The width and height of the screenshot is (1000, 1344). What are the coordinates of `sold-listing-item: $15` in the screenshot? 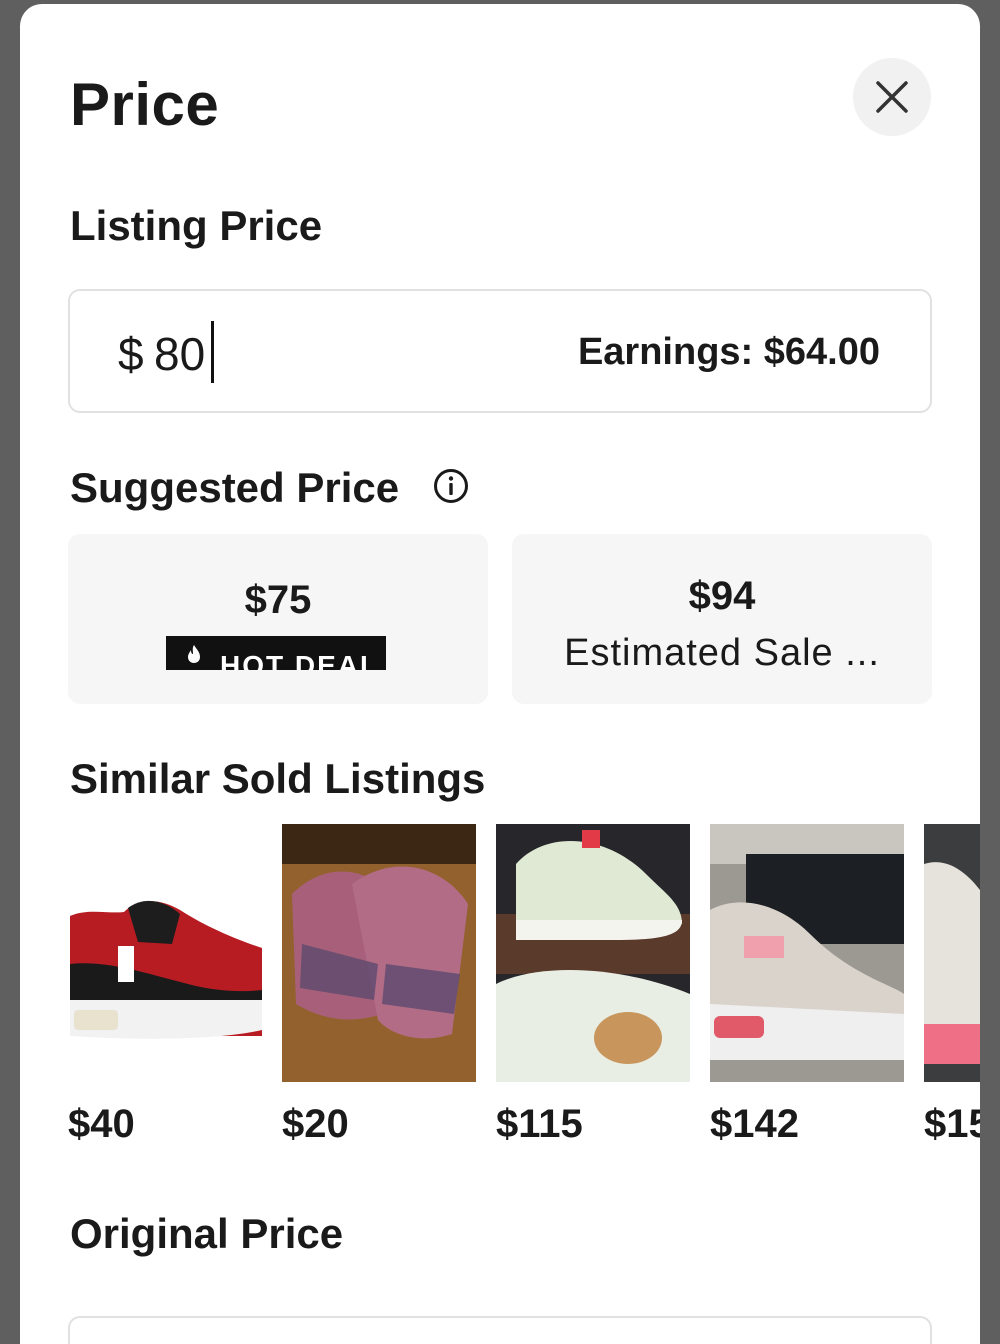 It's located at (952, 985).